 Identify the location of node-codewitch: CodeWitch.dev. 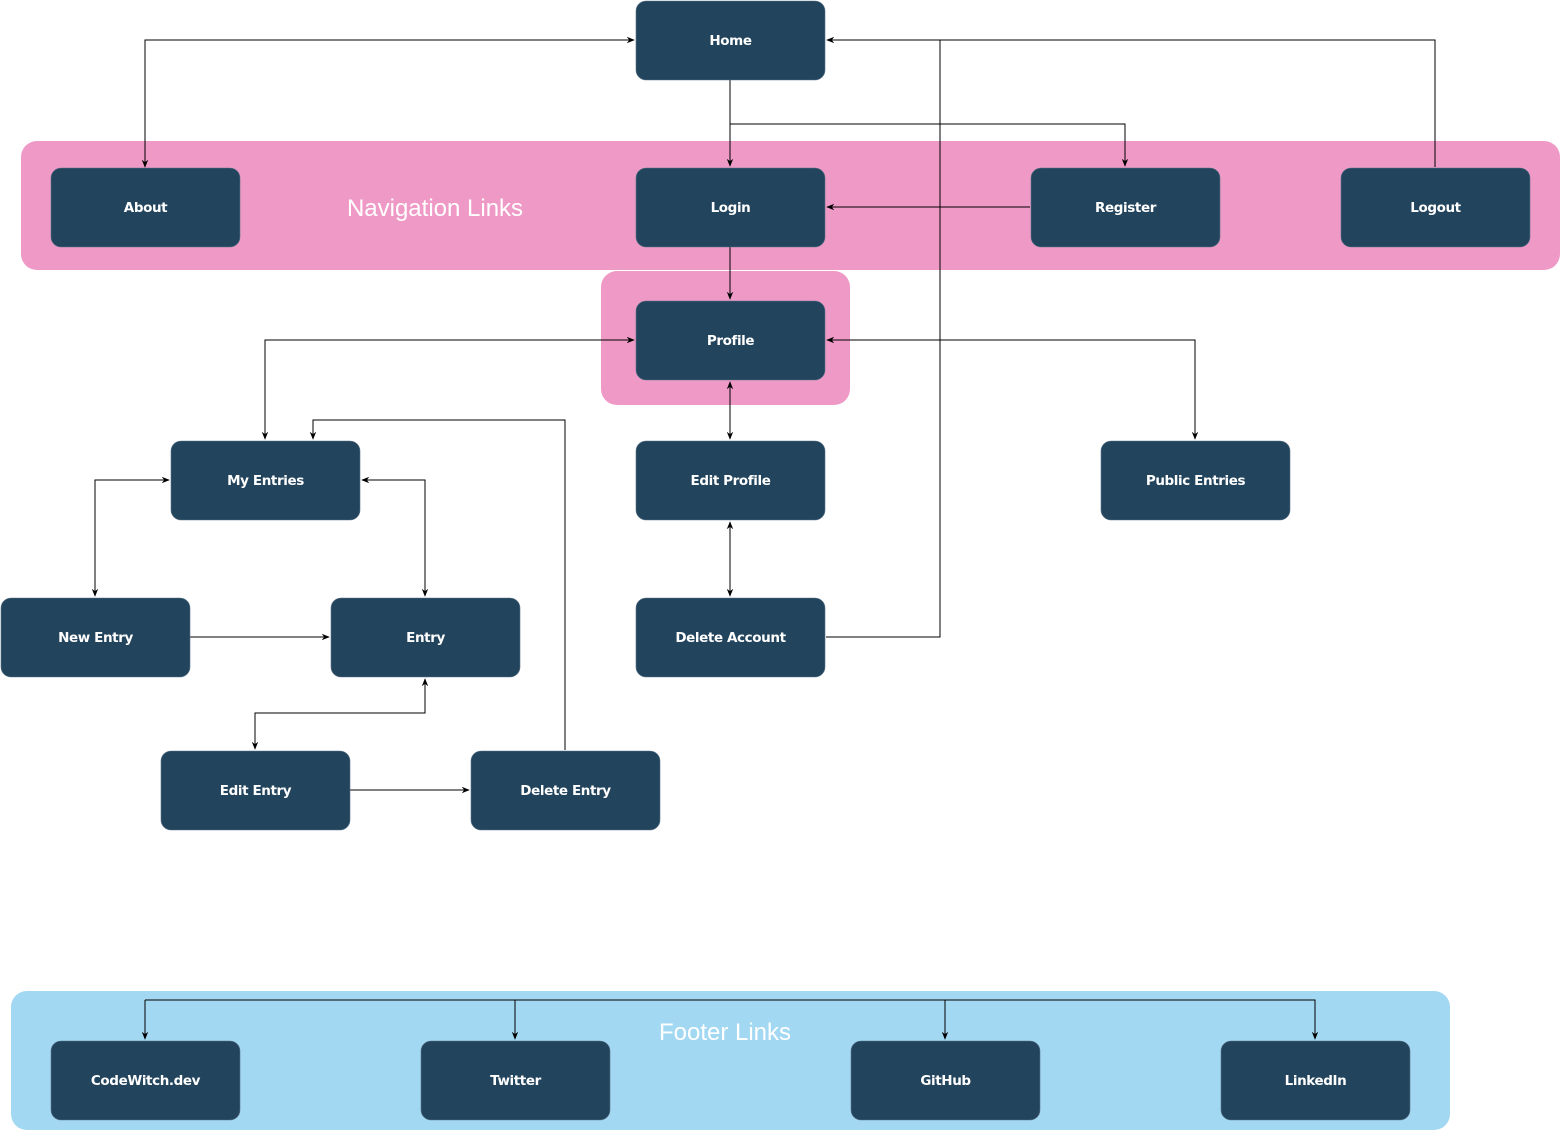
(145, 1080).